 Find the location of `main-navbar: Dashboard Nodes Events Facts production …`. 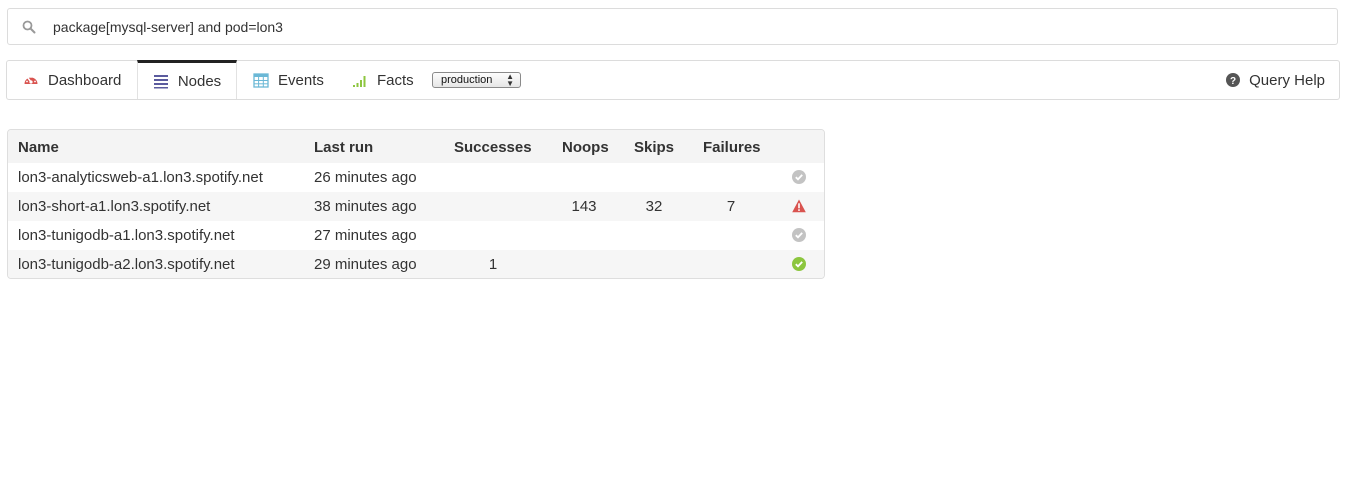

main-navbar: Dashboard Nodes Events Facts production … is located at coordinates (673, 80).